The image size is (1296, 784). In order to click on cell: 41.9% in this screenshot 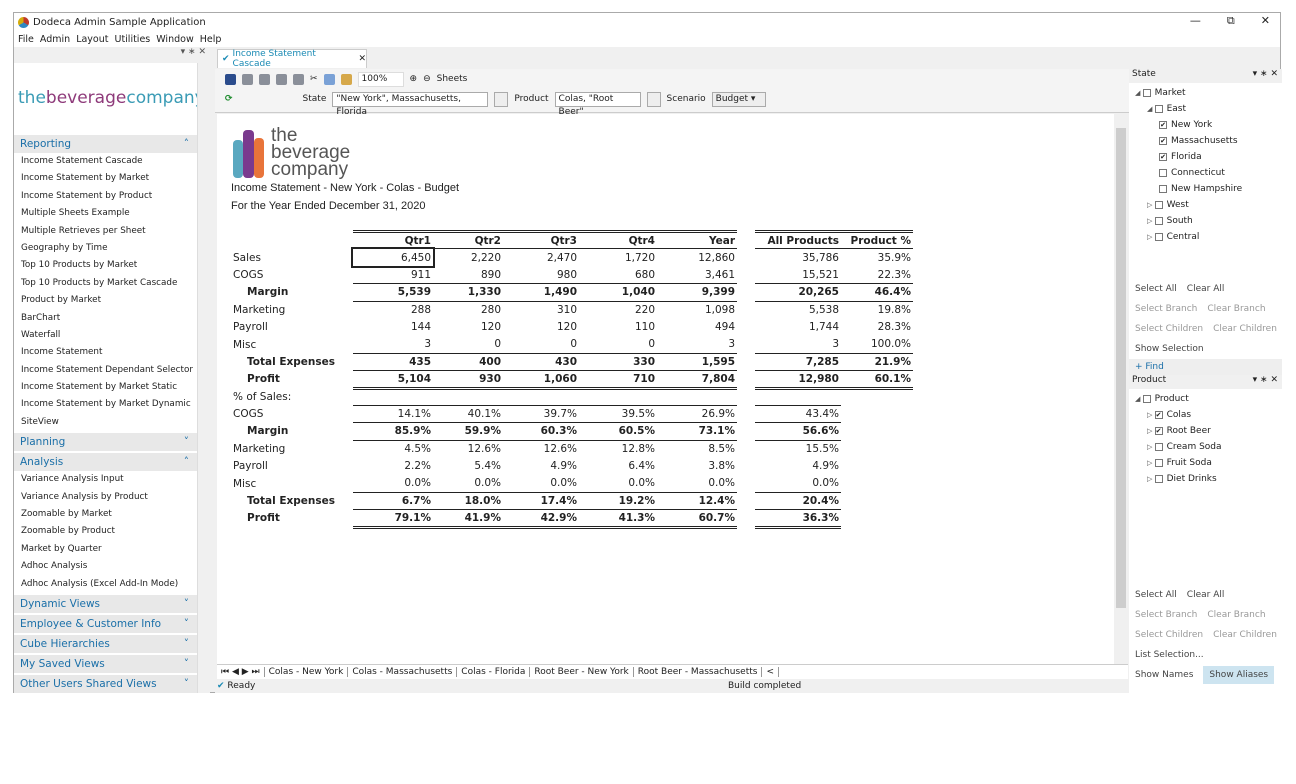, I will do `click(468, 519)`.